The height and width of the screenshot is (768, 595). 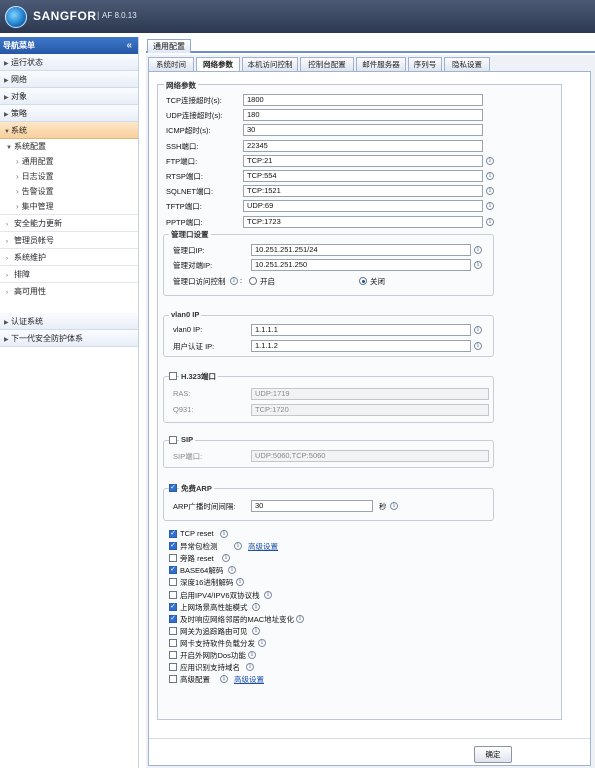 What do you see at coordinates (182, 146) in the screenshot?
I see `param-label: SSH端口:` at bounding box center [182, 146].